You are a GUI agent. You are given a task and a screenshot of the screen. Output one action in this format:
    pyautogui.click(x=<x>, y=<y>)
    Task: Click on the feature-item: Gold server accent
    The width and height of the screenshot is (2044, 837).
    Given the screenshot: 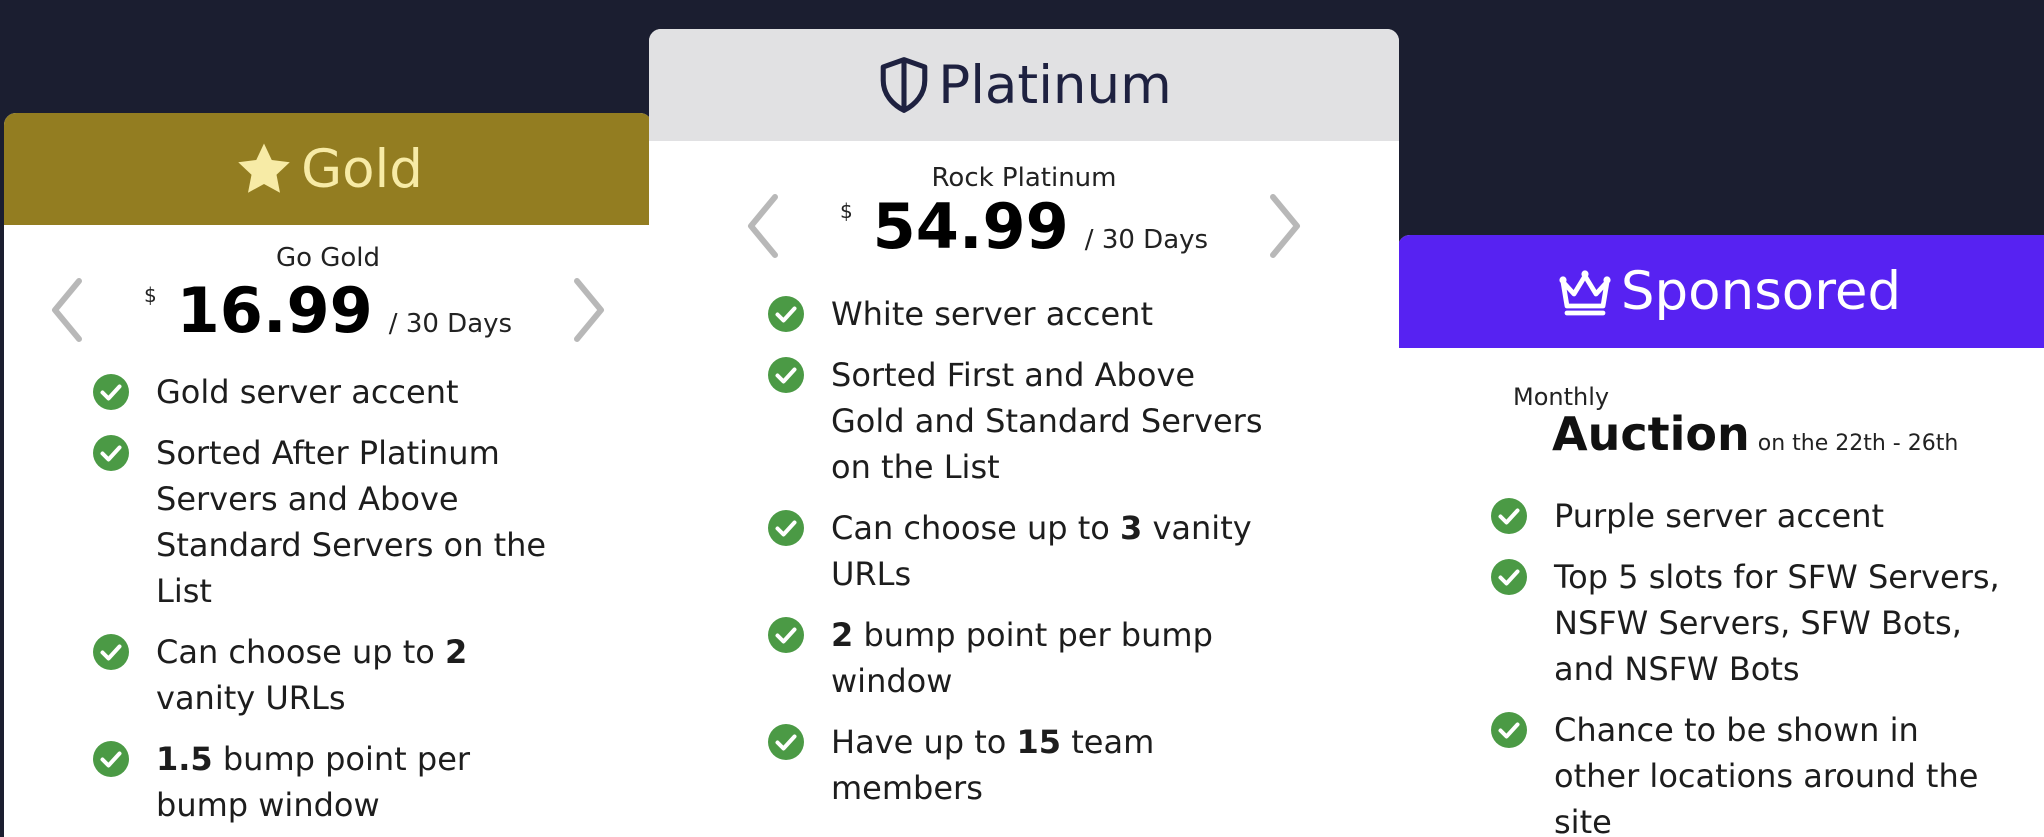 What is the action you would take?
    pyautogui.click(x=332, y=392)
    